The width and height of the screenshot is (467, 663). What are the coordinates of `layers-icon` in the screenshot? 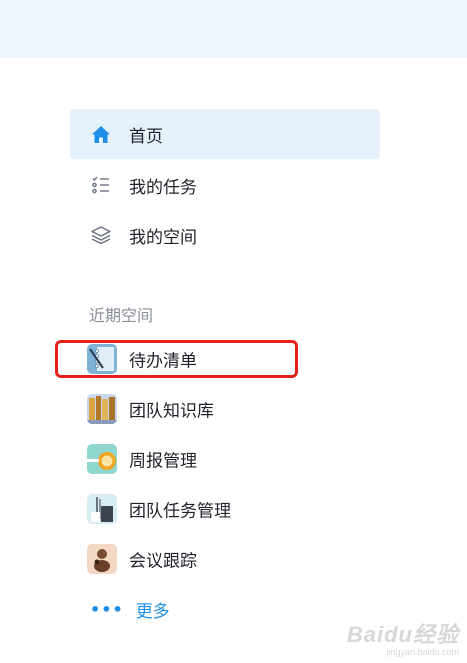 It's located at (101, 235).